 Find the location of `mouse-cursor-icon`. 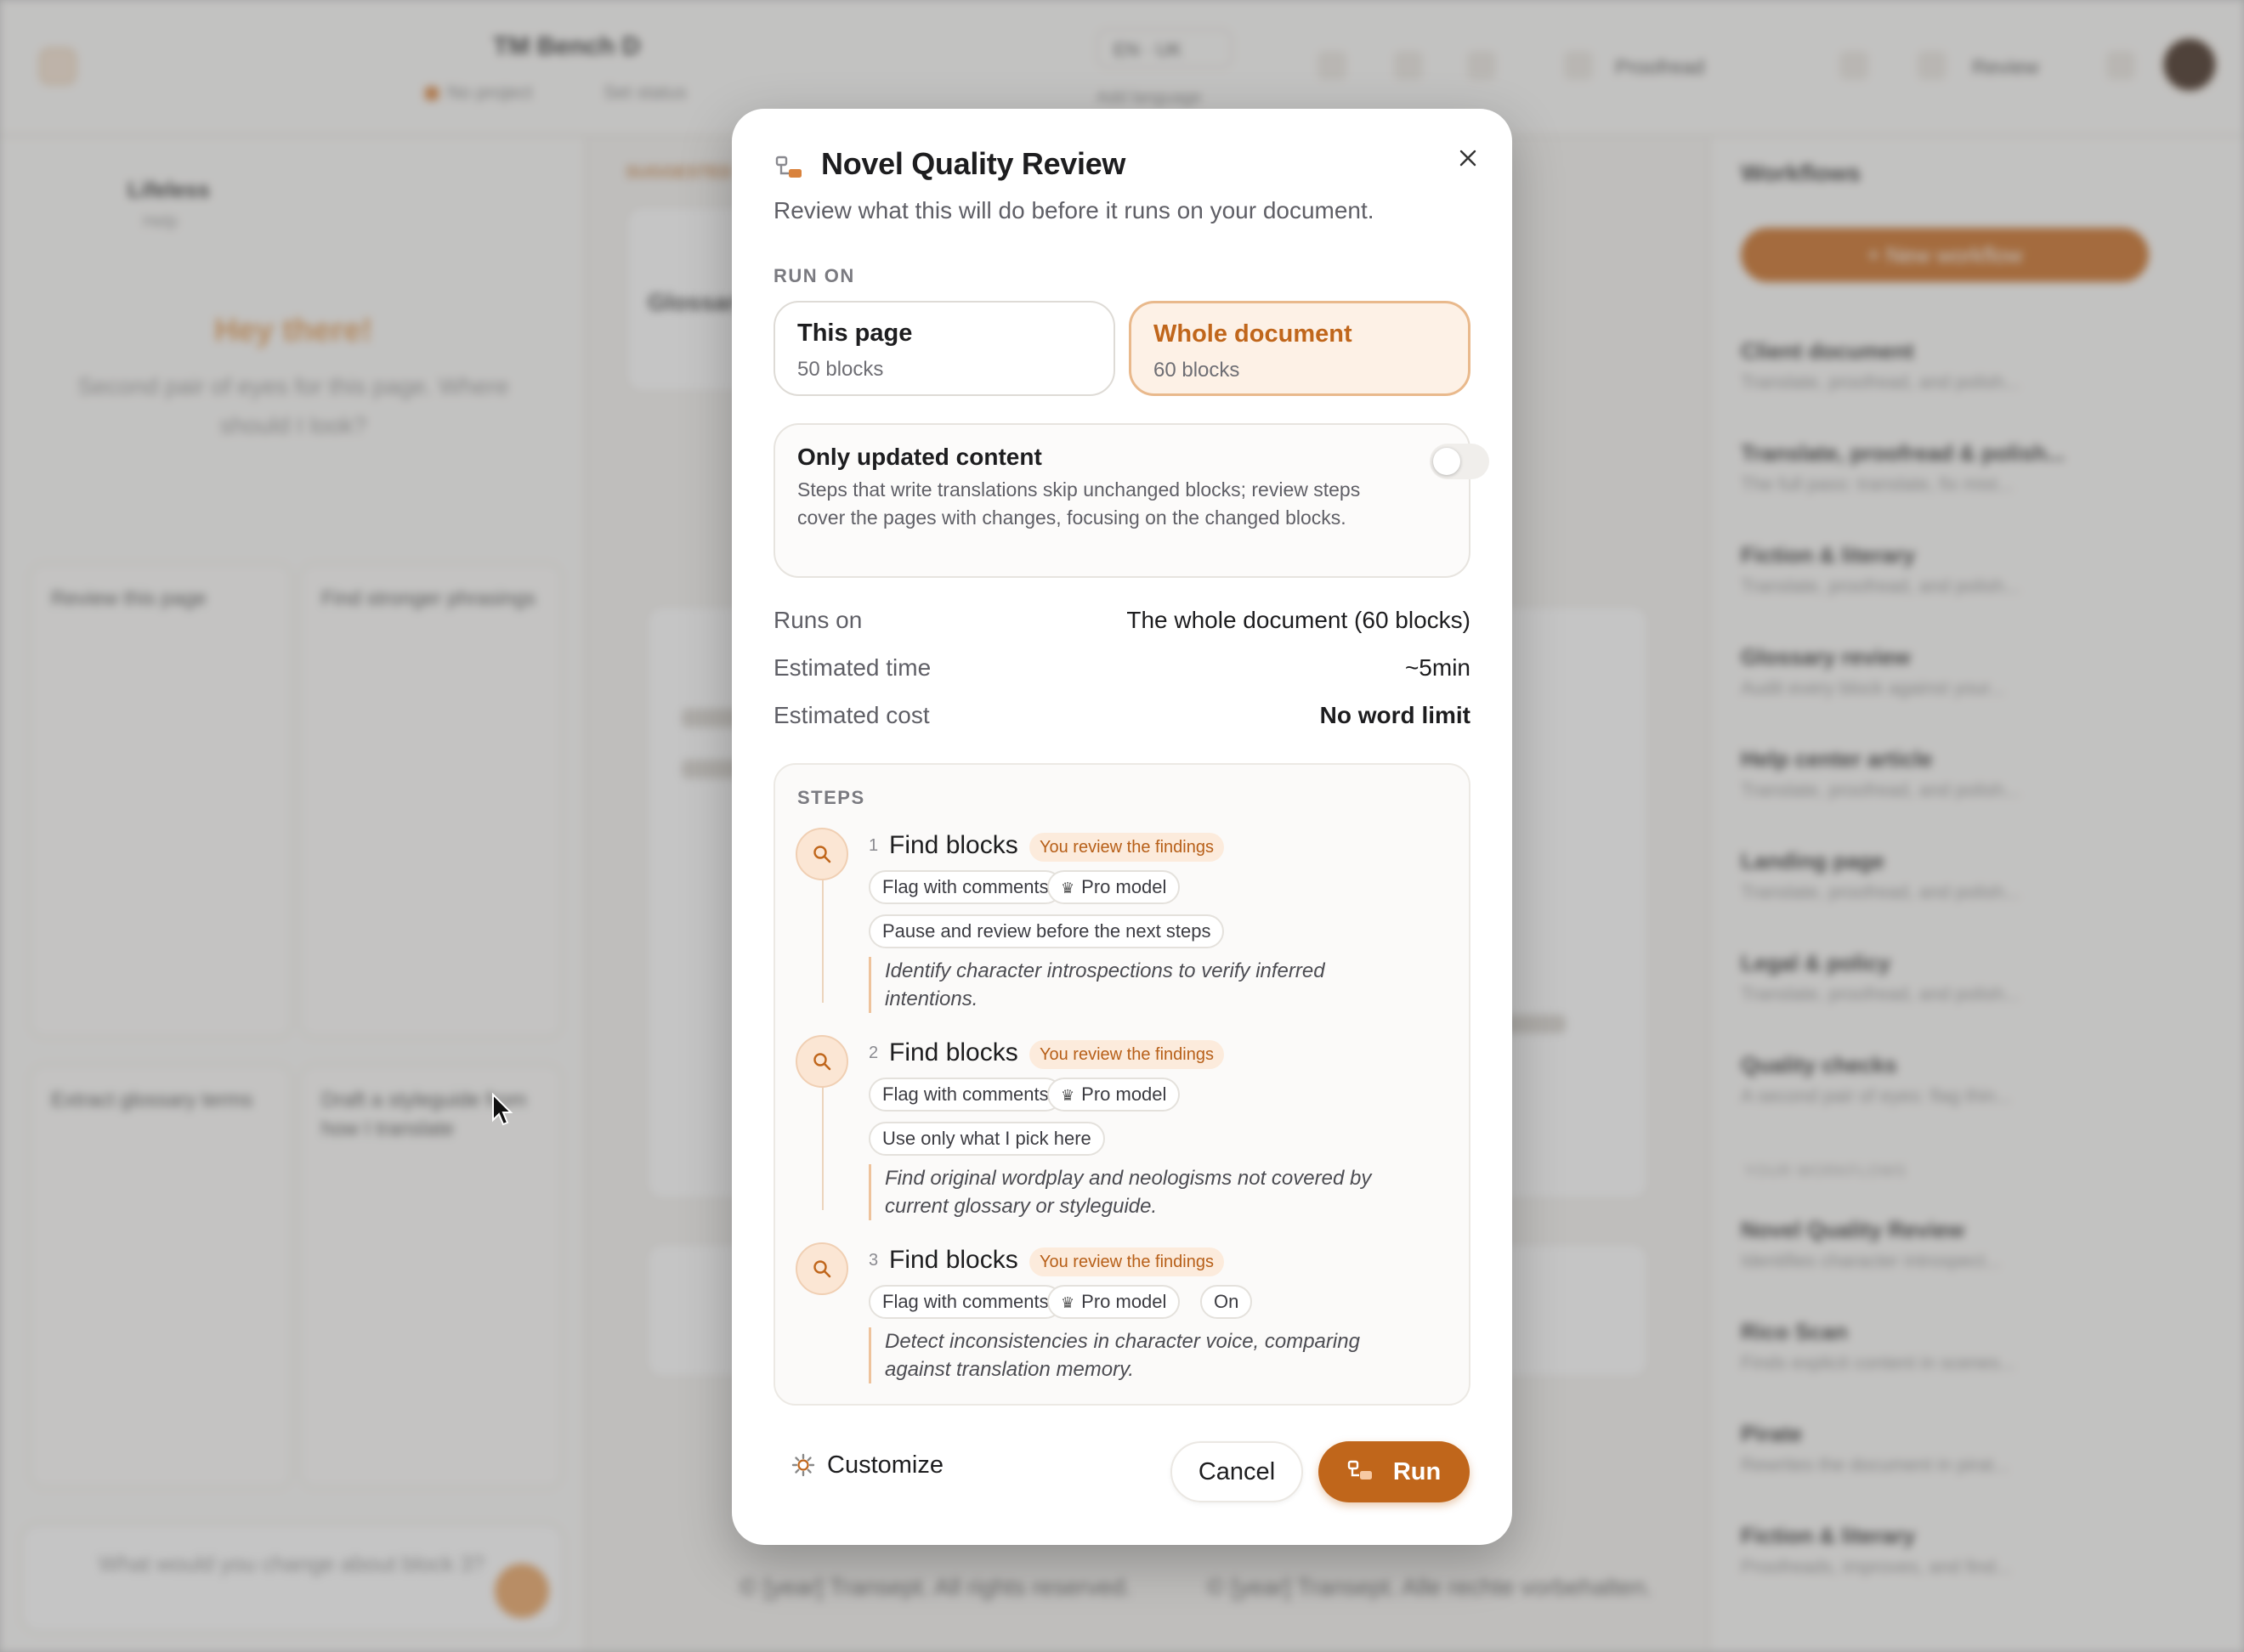

mouse-cursor-icon is located at coordinates (503, 1109).